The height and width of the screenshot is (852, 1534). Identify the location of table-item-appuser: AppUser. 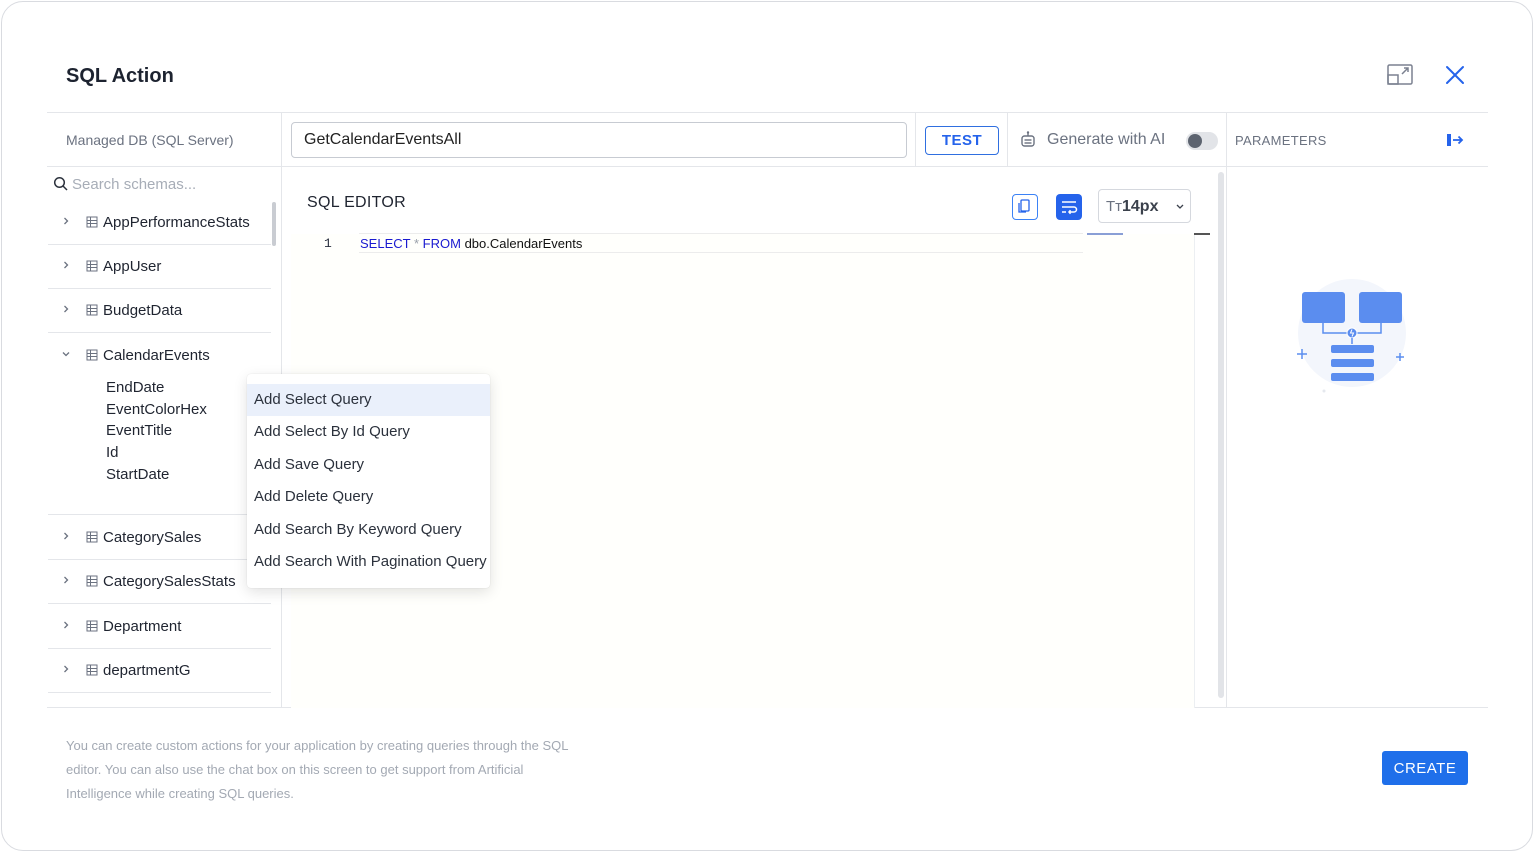
(159, 267).